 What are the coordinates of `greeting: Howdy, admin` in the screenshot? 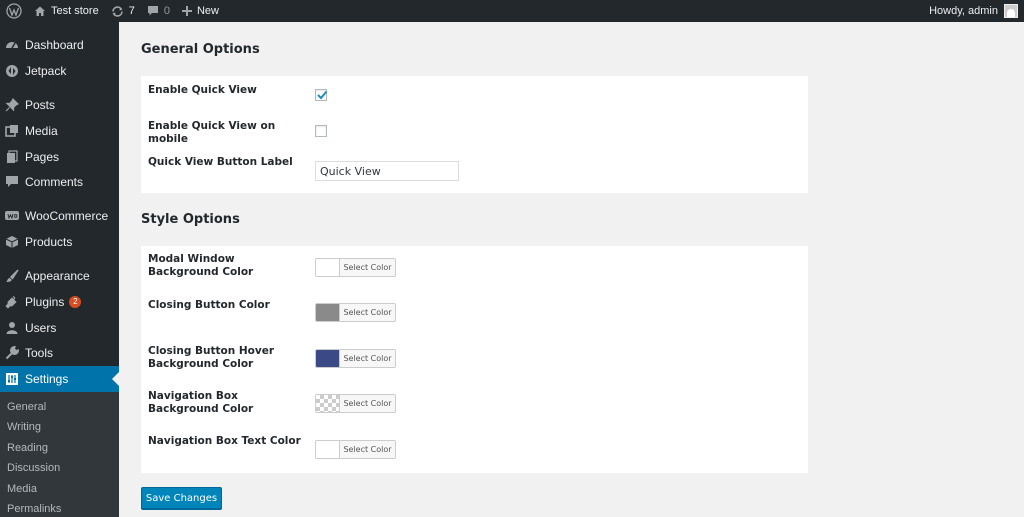 It's located at (963, 11).